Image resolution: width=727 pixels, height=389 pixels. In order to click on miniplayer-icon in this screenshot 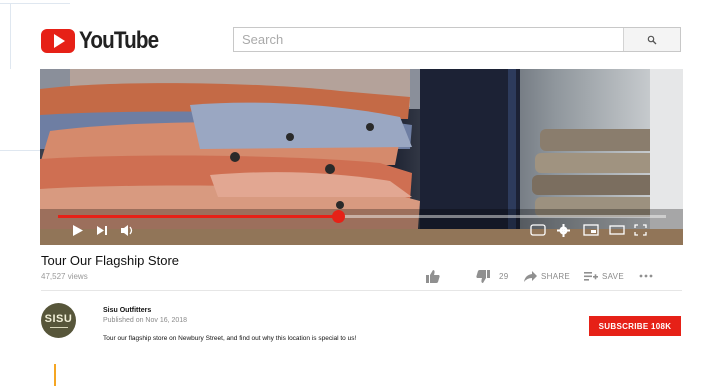, I will do `click(591, 230)`.